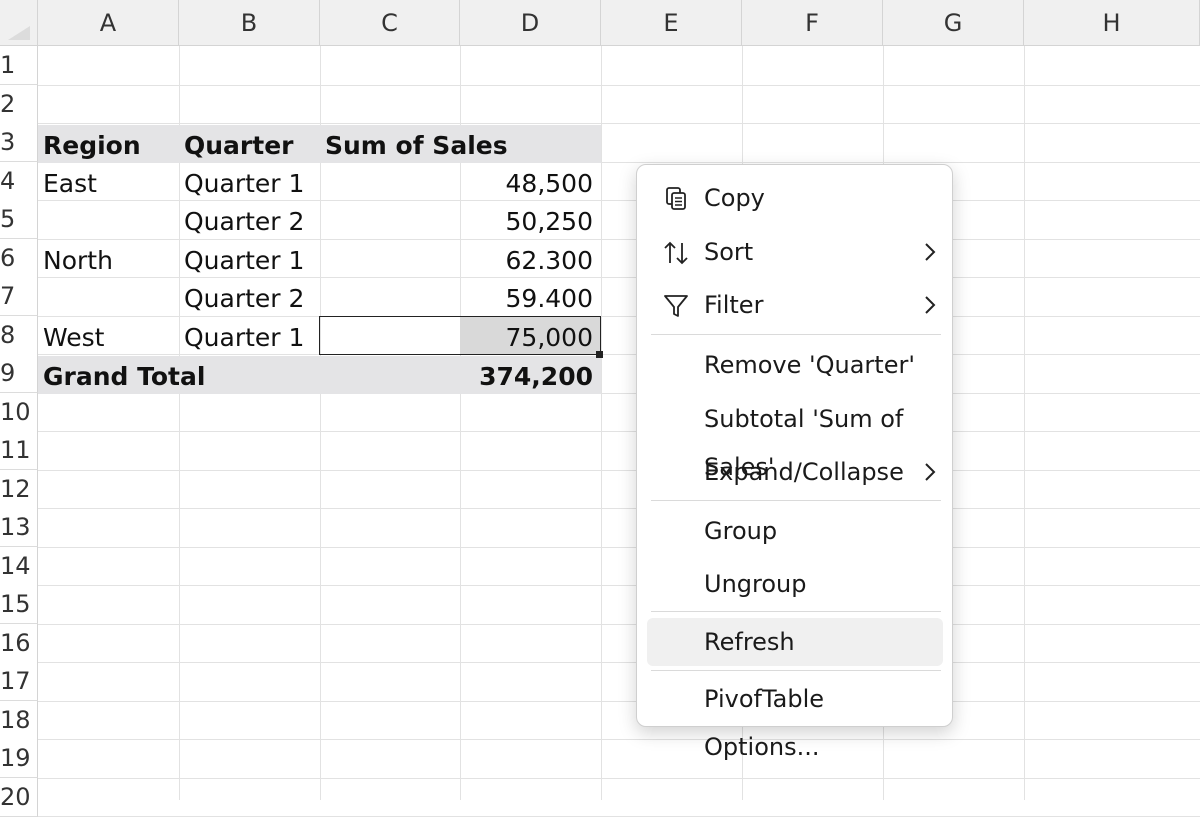 This screenshot has height=817, width=1200. I want to click on cell-selection-border, so click(460, 335).